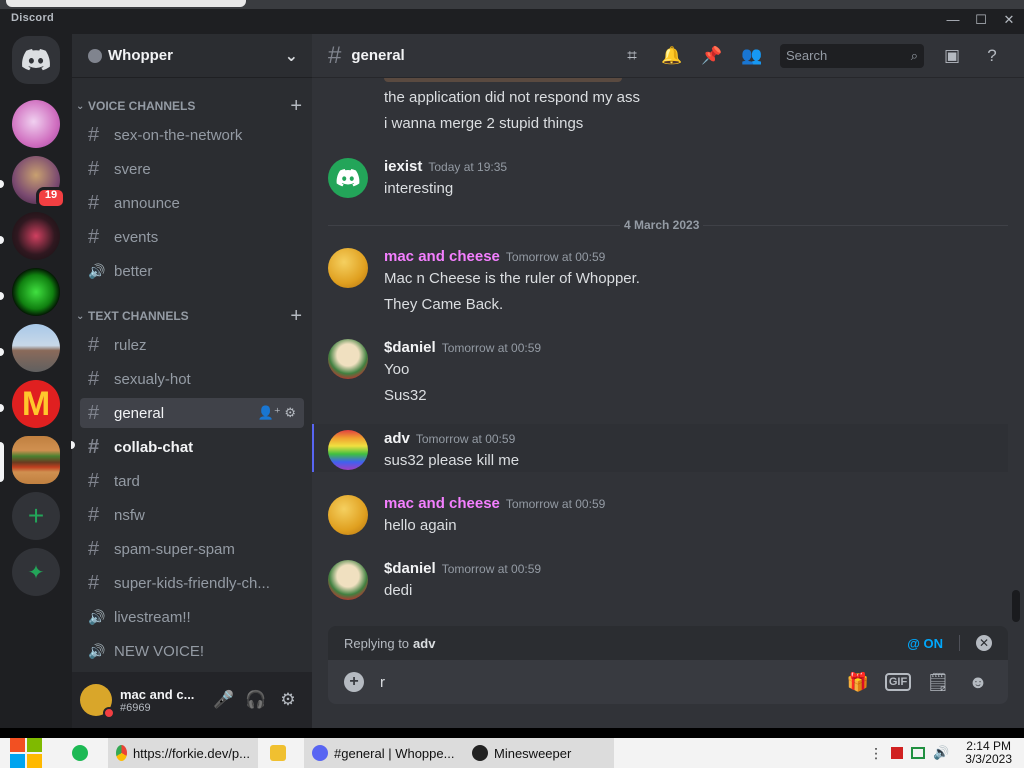 The width and height of the screenshot is (1024, 768). Describe the element at coordinates (224, 700) in the screenshot. I see `microphone-icon: 🎤` at that location.